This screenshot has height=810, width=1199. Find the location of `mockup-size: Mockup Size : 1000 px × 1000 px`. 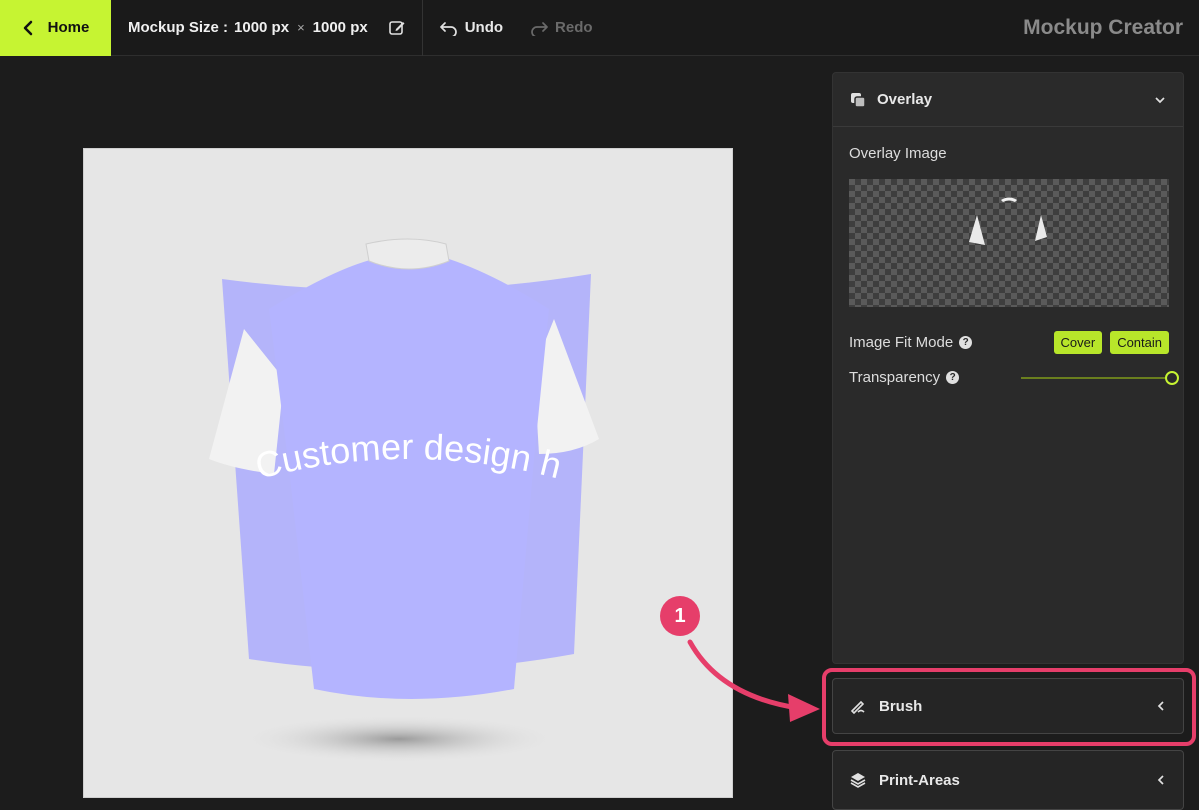

mockup-size: Mockup Size : 1000 px × 1000 px is located at coordinates (267, 28).